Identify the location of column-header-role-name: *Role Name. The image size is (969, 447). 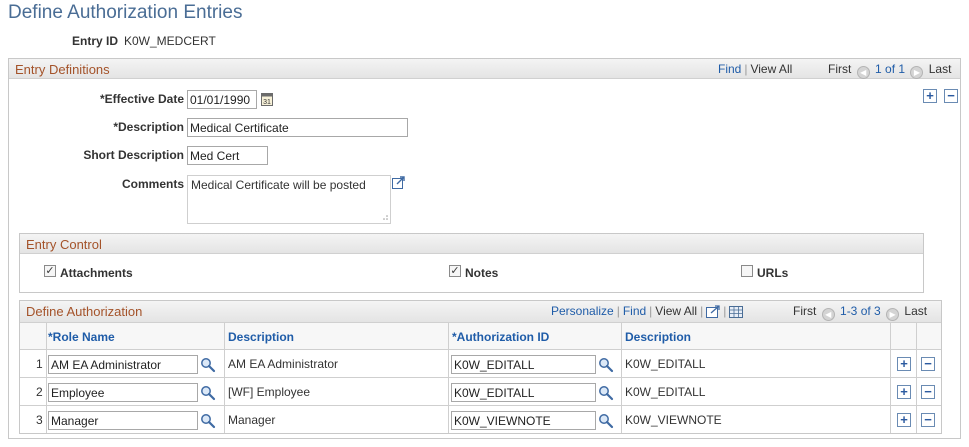
(81, 337).